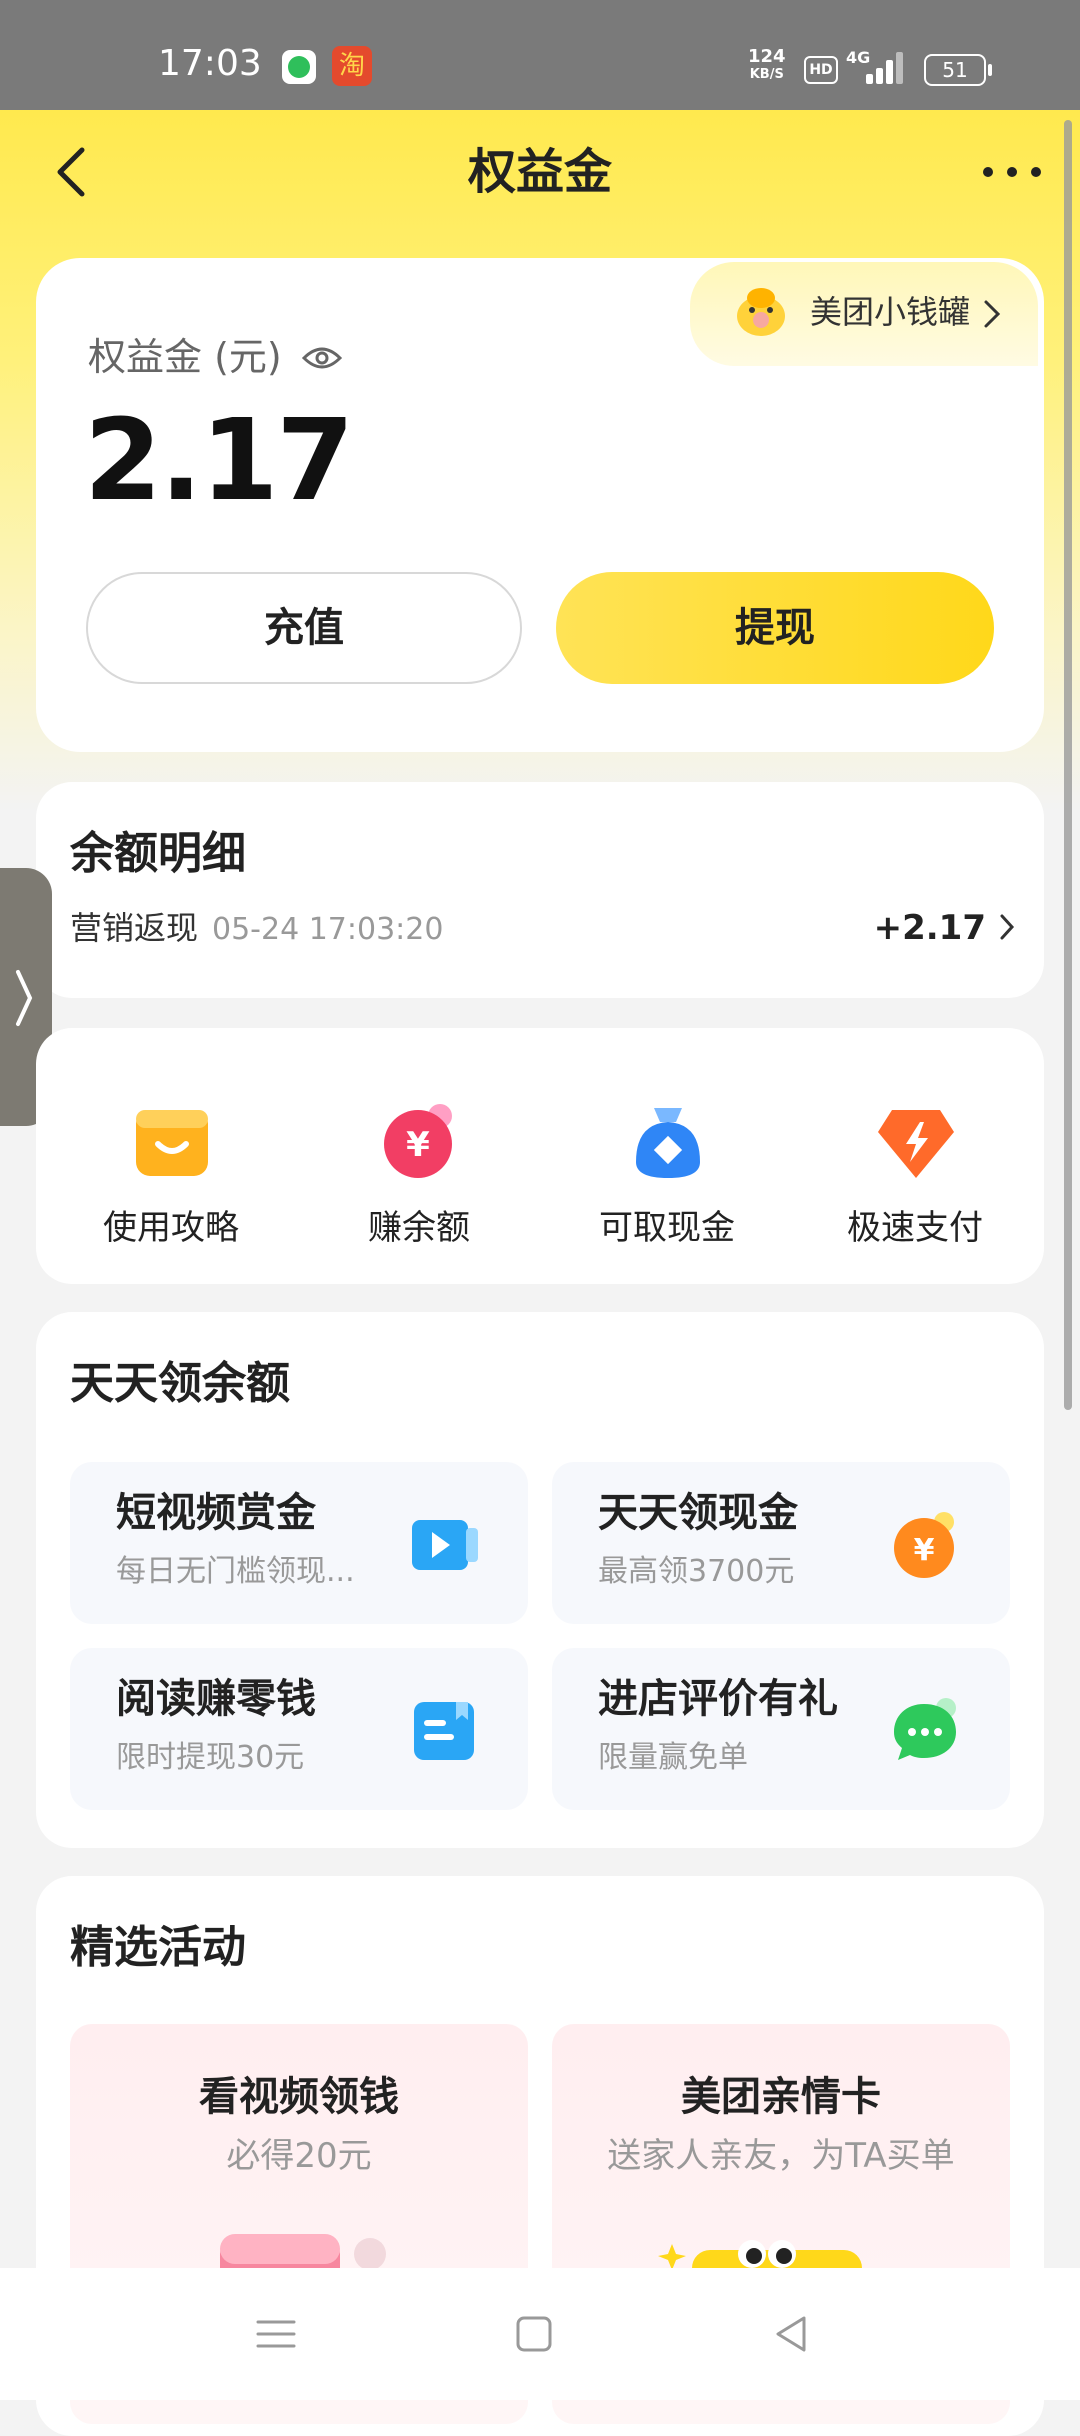  Describe the element at coordinates (667, 1228) in the screenshot. I see `quick-action-label: 可取现金` at that location.